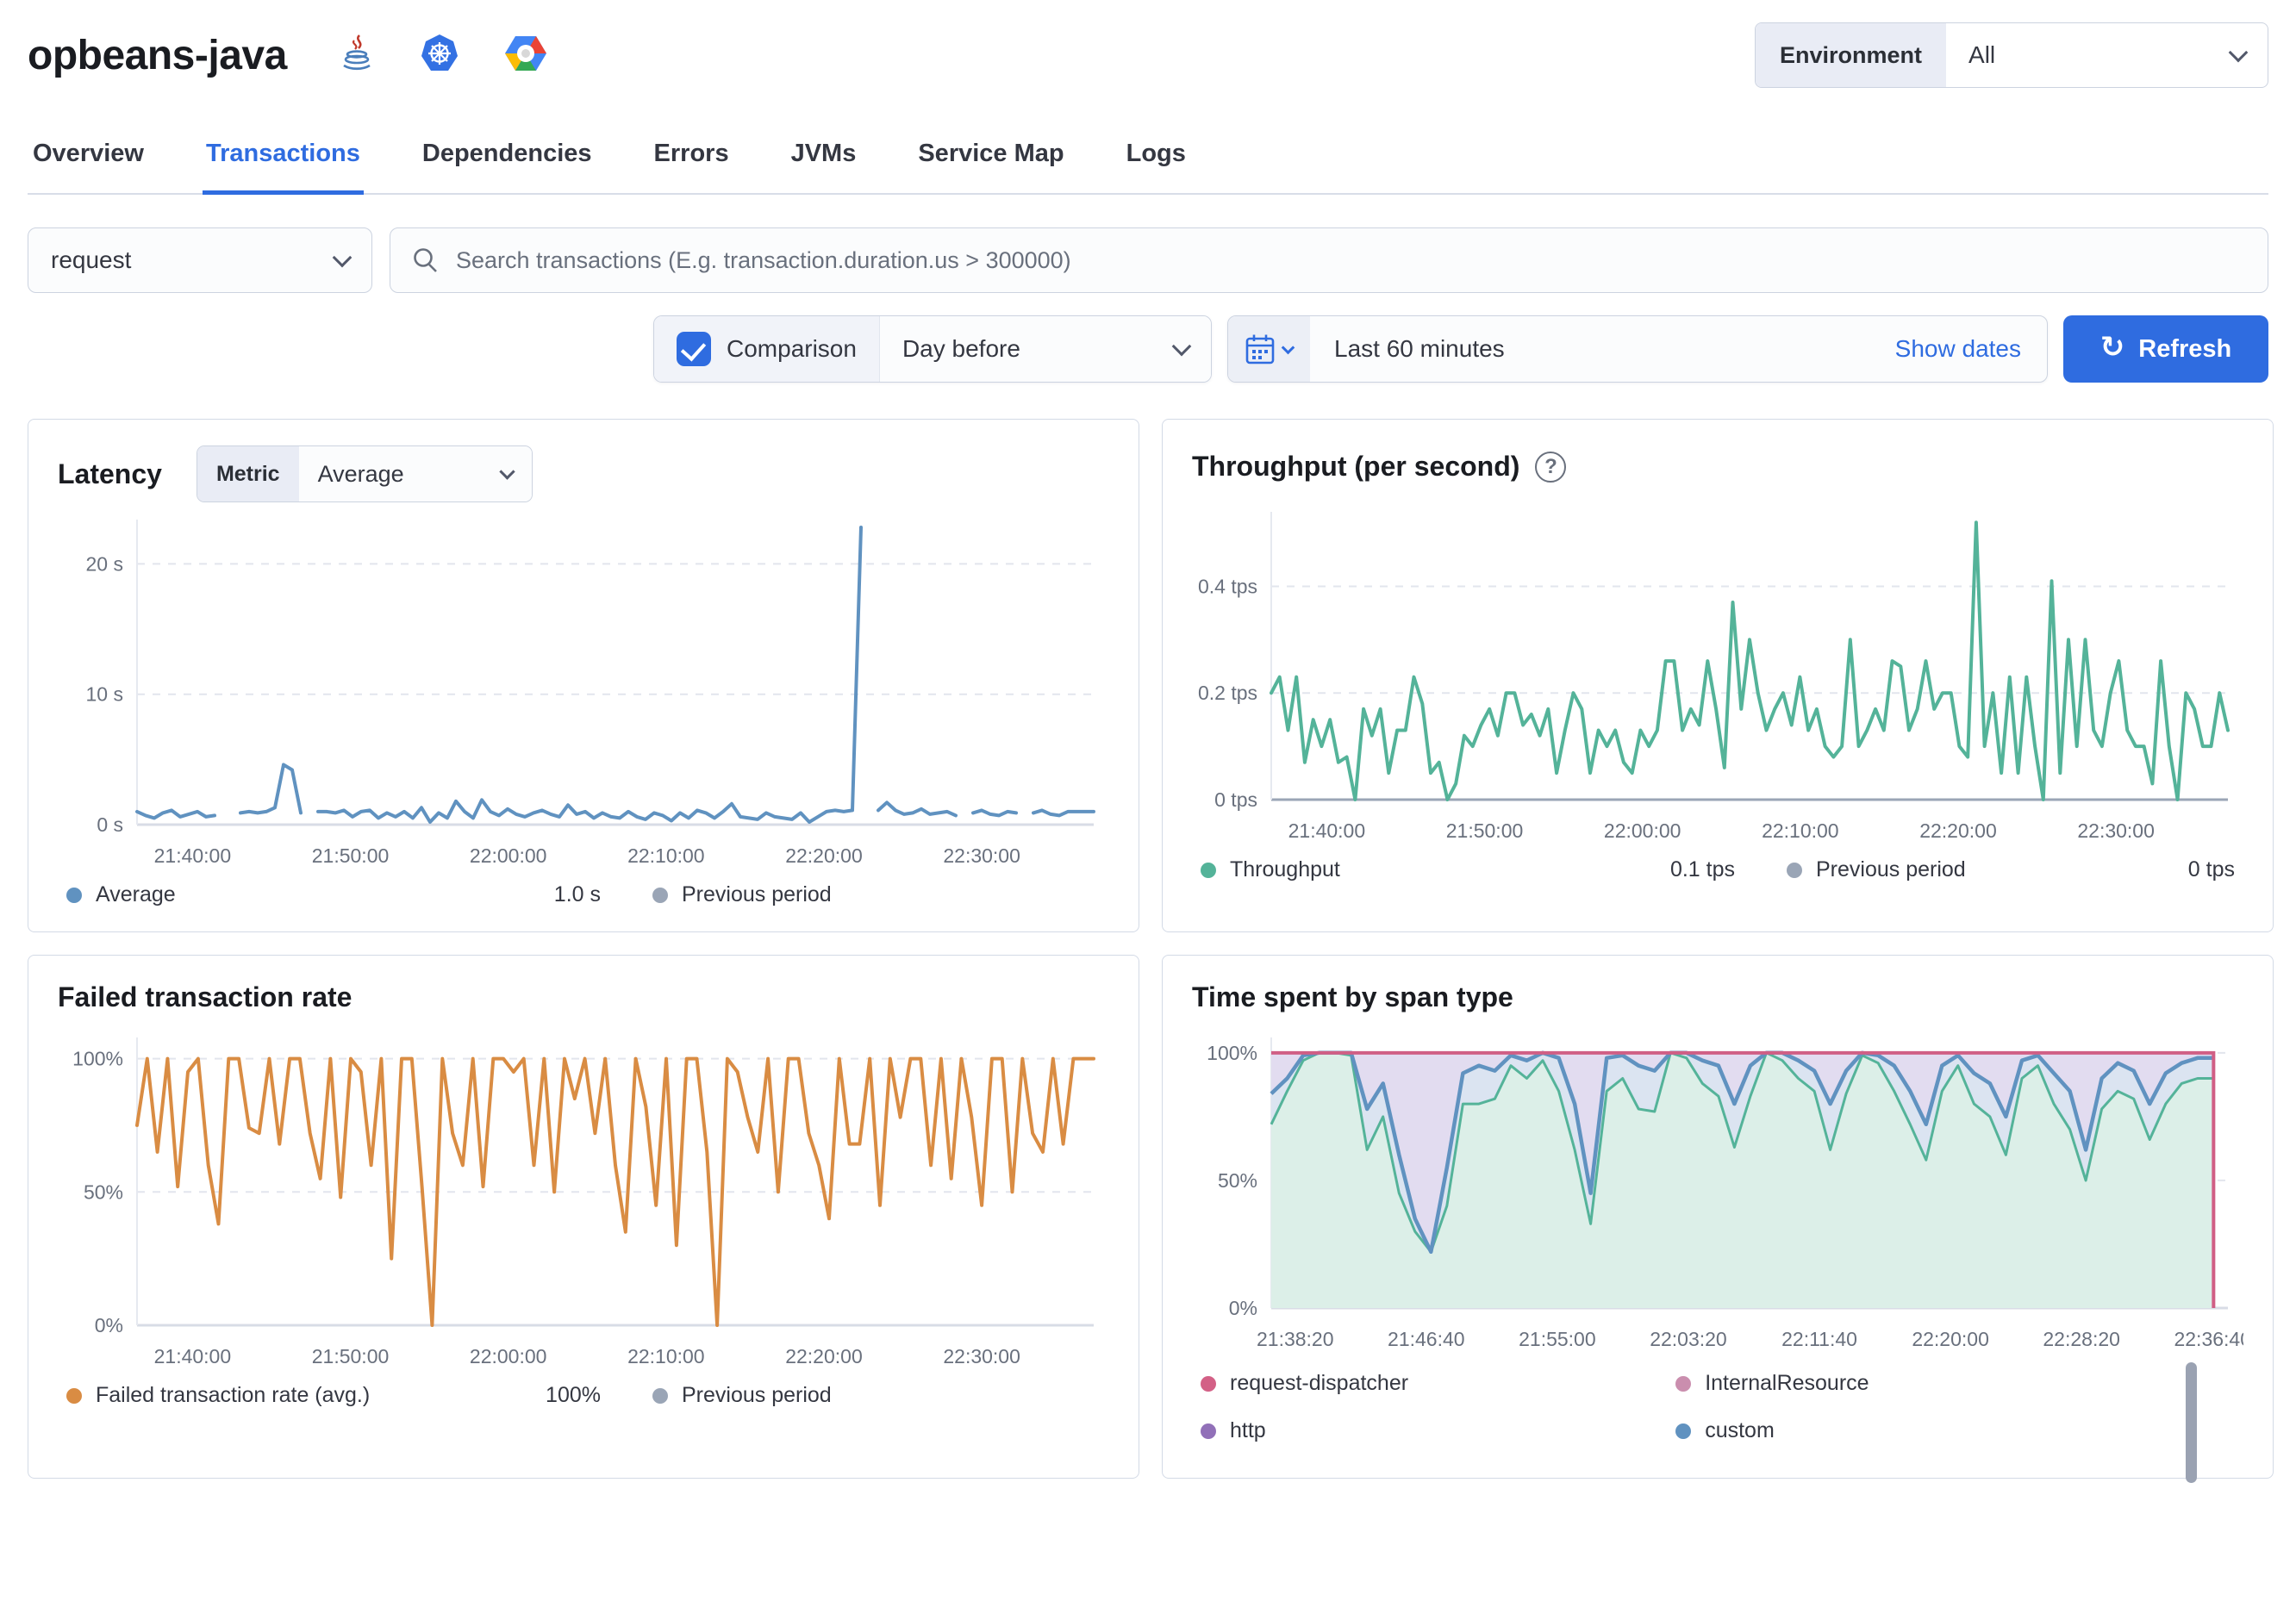  What do you see at coordinates (1819, 1339) in the screenshot?
I see `svg-text: 22:11:40` at bounding box center [1819, 1339].